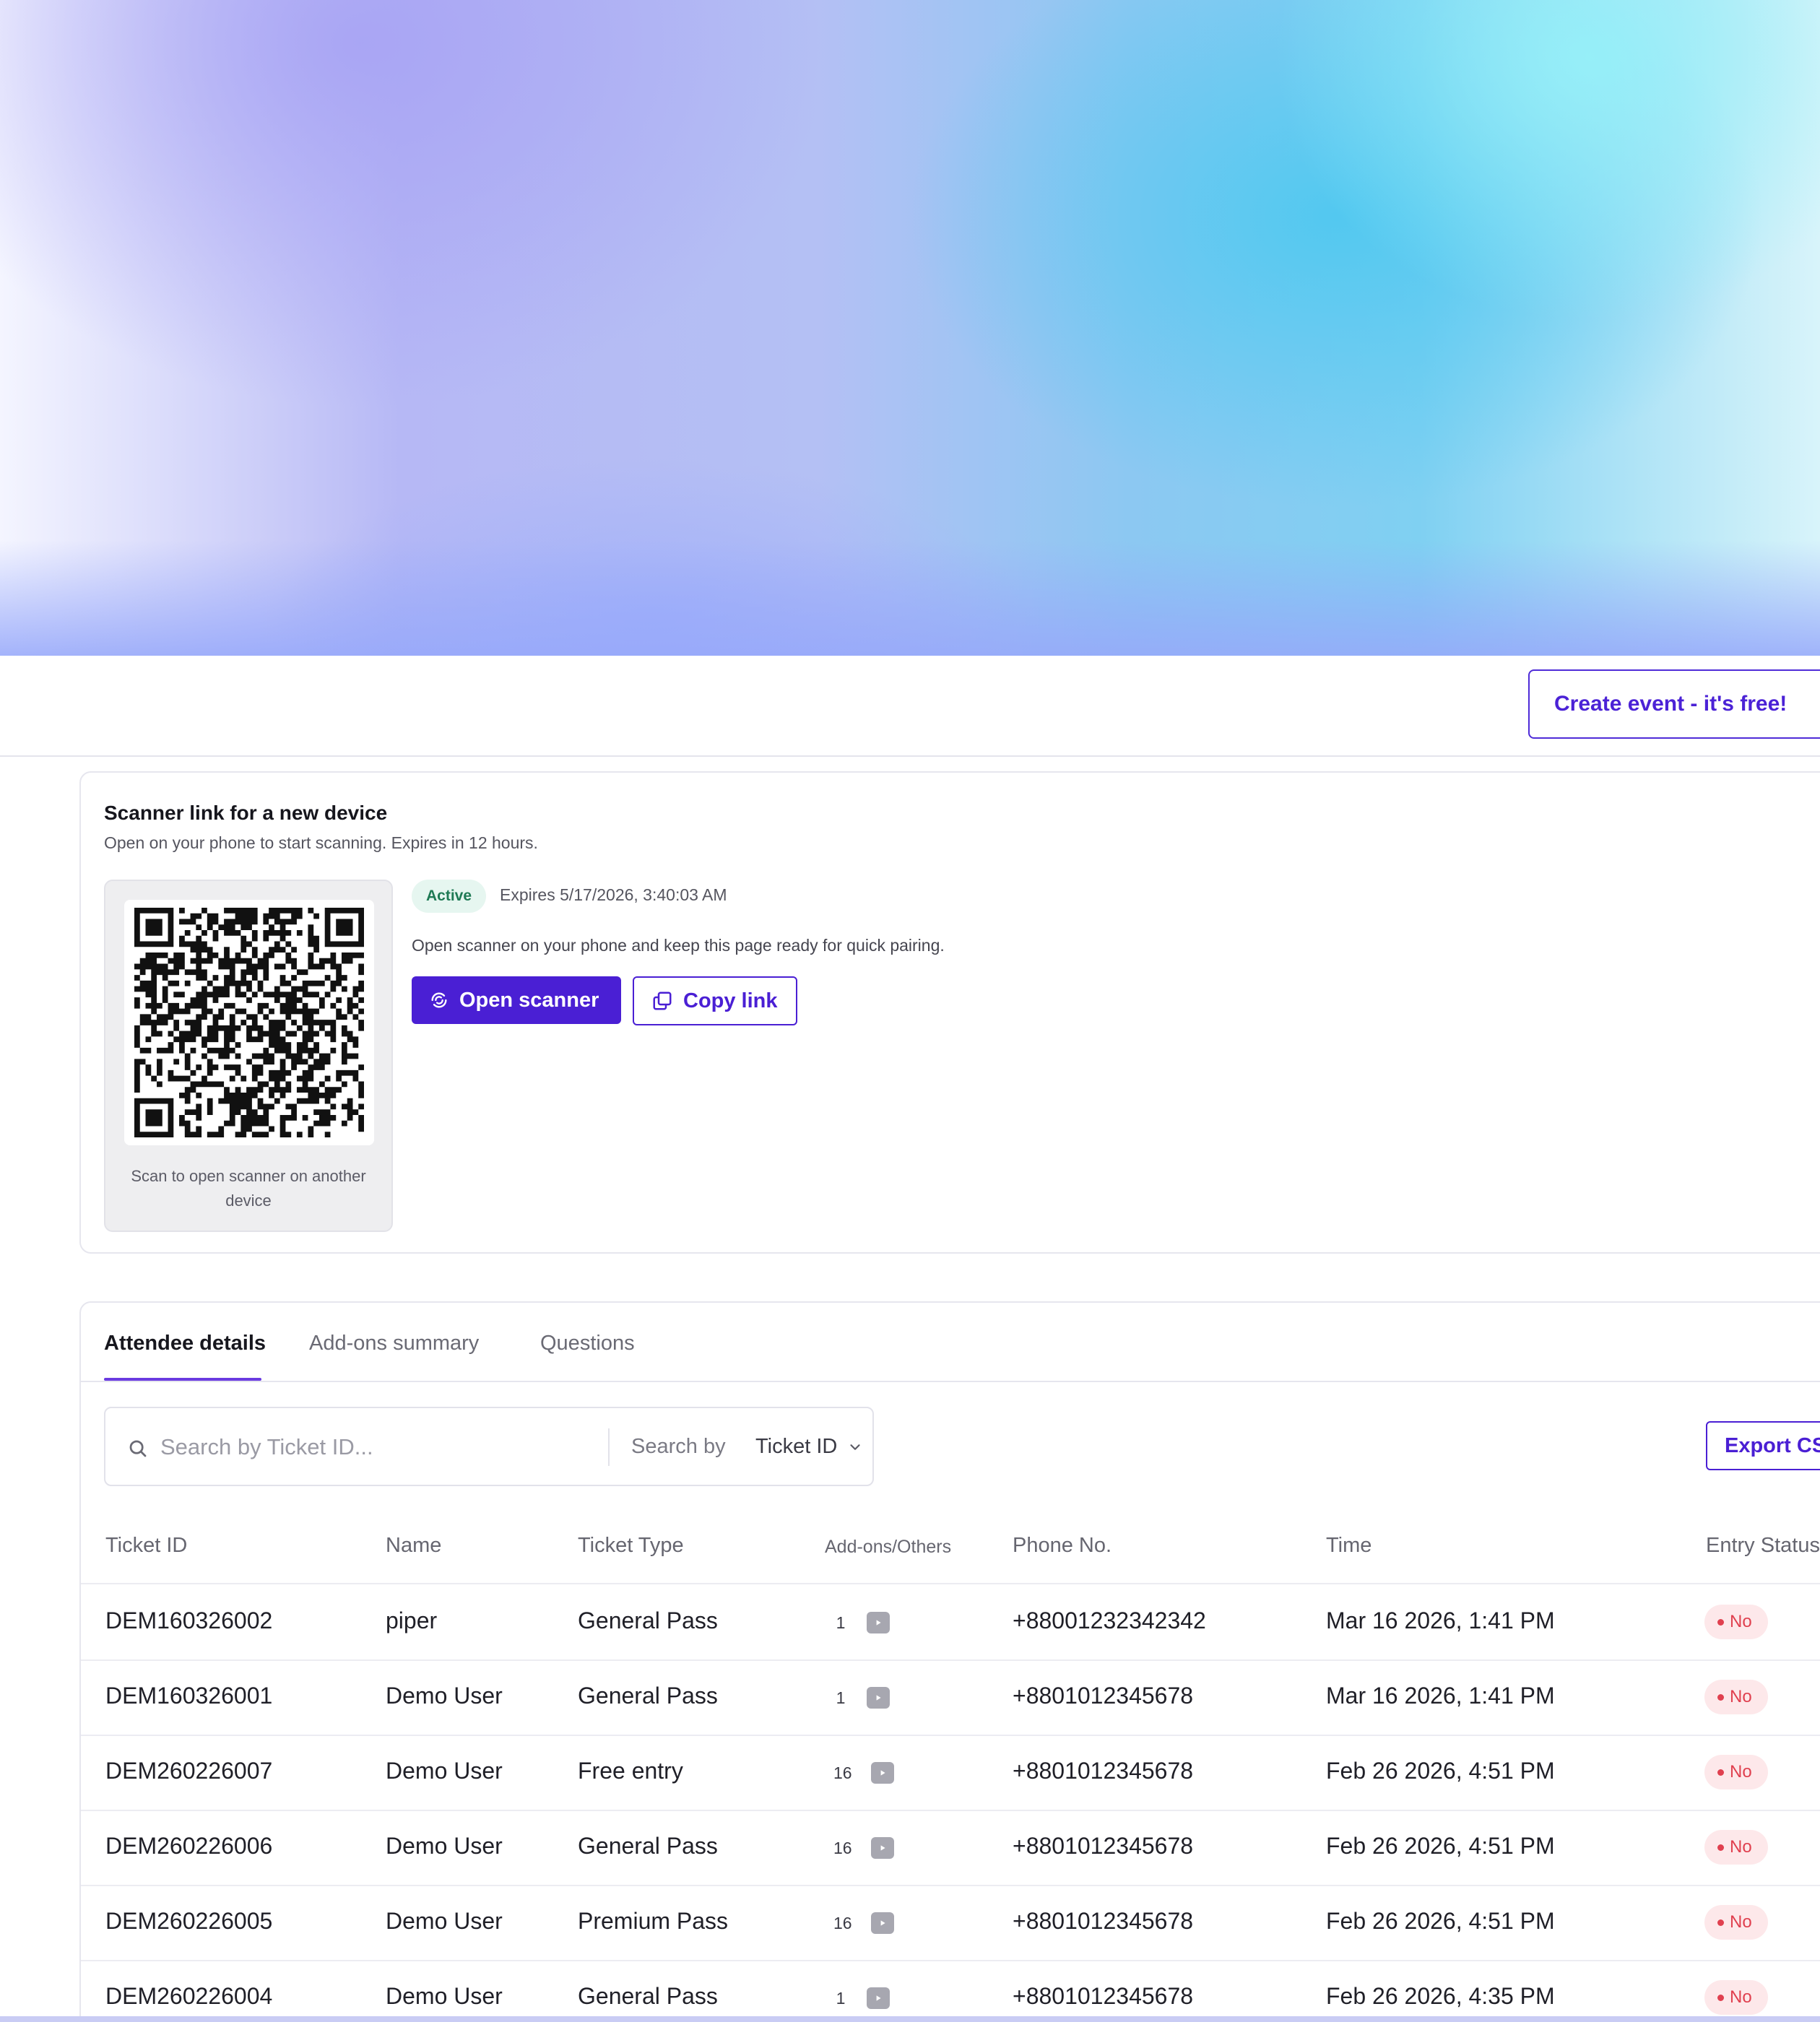 The width and height of the screenshot is (1820, 2022). Describe the element at coordinates (1109, 1620) in the screenshot. I see `cell-phone: +88001232342342` at that location.